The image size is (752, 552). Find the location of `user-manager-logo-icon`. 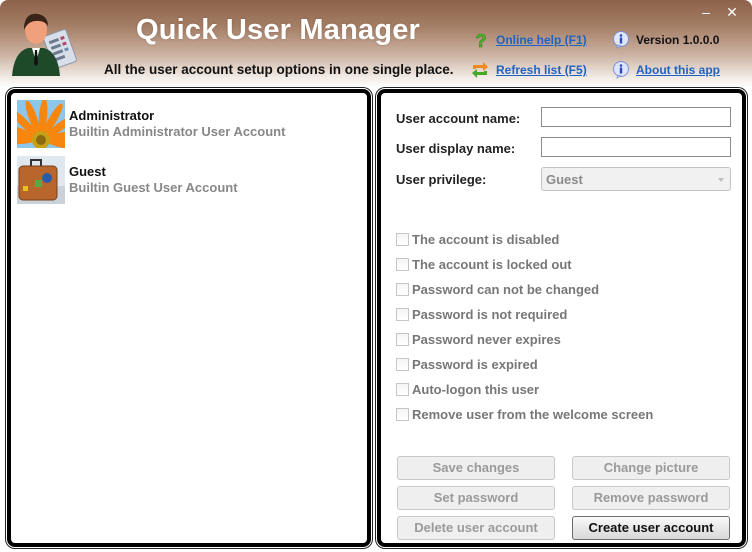

user-manager-logo-icon is located at coordinates (45, 44).